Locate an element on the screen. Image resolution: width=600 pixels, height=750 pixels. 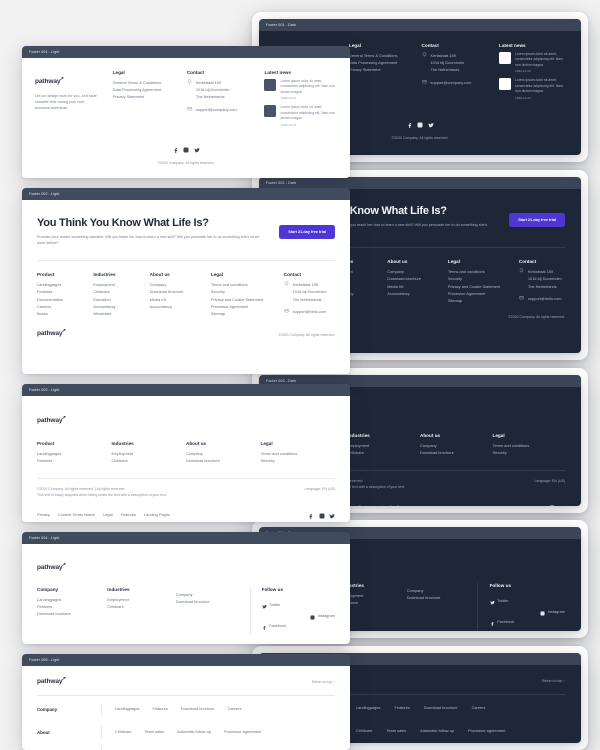
link-item: Team sales is located at coordinates (396, 731).